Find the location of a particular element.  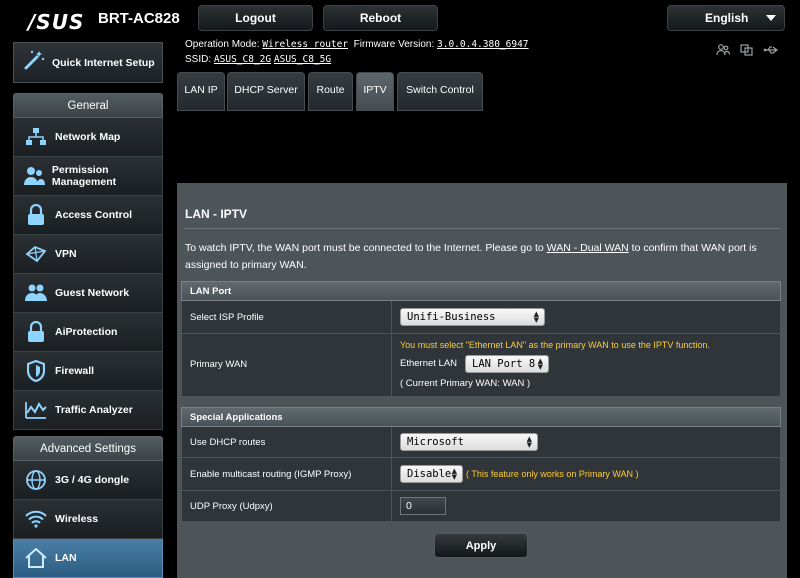

network-map-icon is located at coordinates (36, 137).